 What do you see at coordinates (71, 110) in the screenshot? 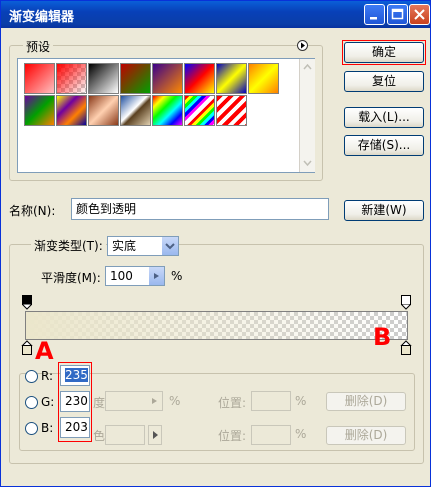
I see `preset-yellow-violet-orange-blue` at bounding box center [71, 110].